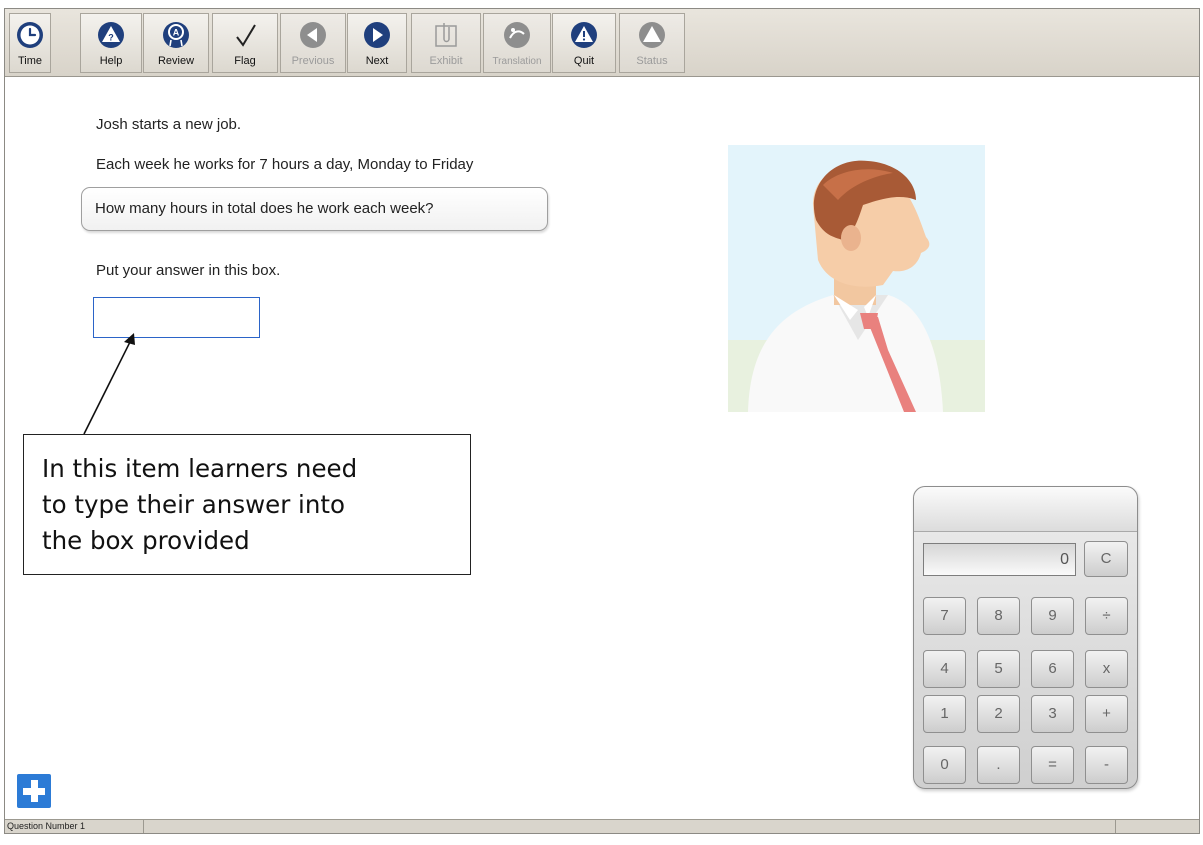 Image resolution: width=1203 pixels, height=845 pixels. What do you see at coordinates (377, 35) in the screenshot?
I see `next-arrow-icon` at bounding box center [377, 35].